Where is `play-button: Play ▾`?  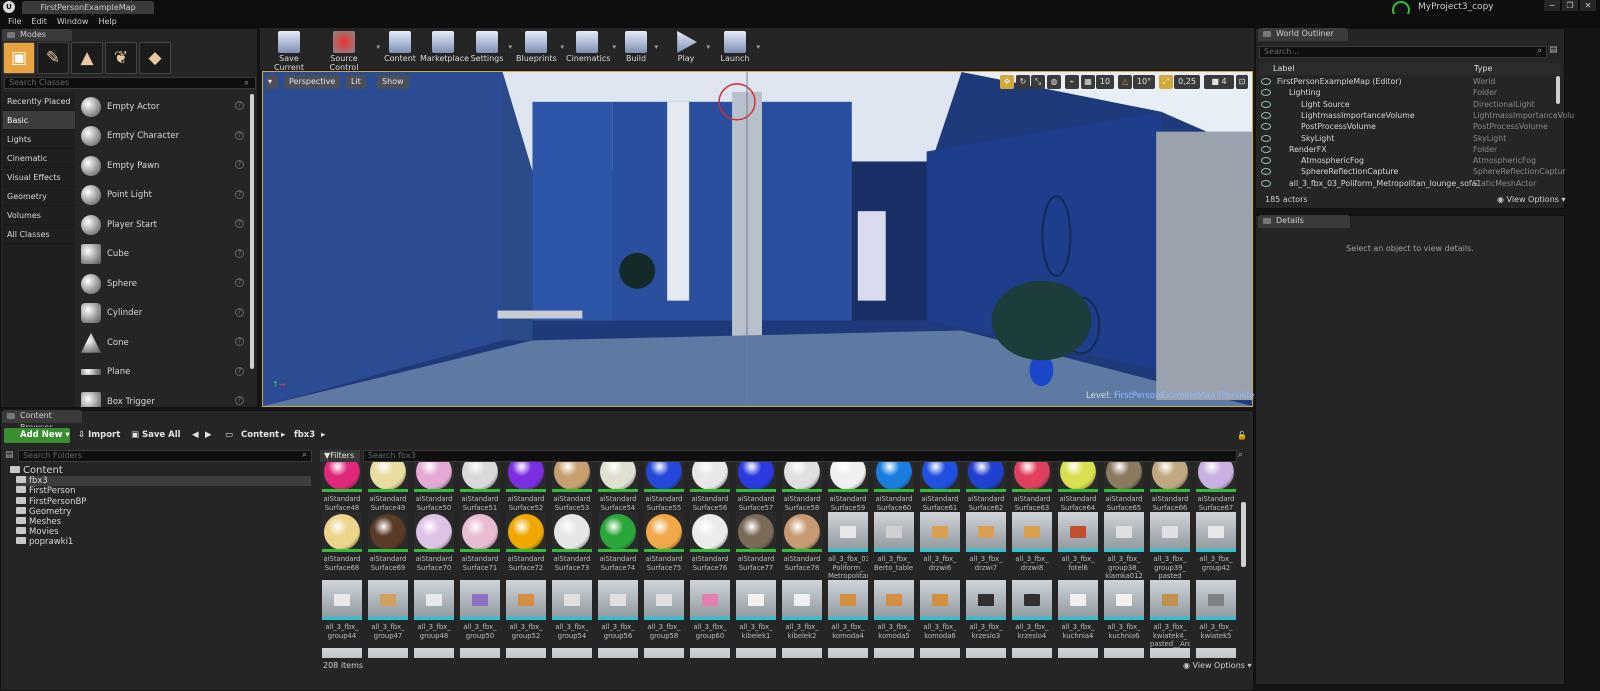 play-button: Play ▾ is located at coordinates (690, 49).